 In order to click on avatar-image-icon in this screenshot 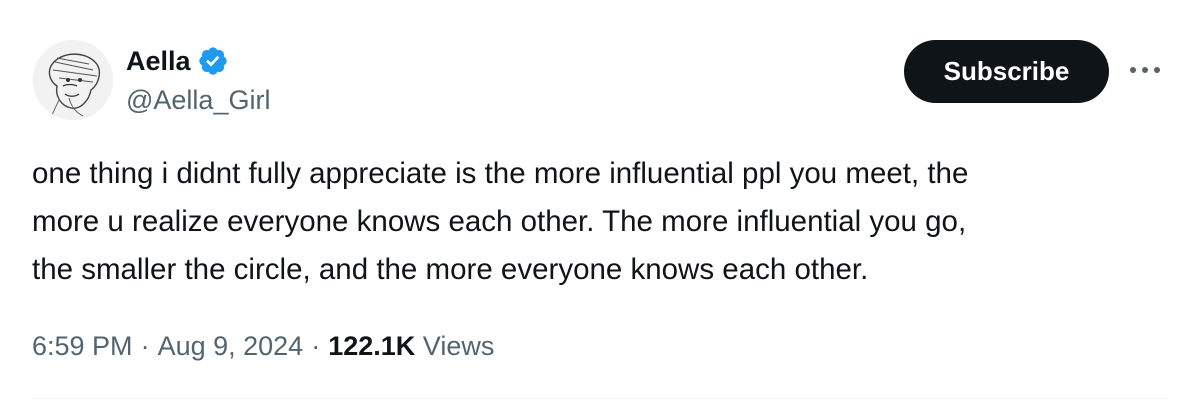, I will do `click(73, 80)`.